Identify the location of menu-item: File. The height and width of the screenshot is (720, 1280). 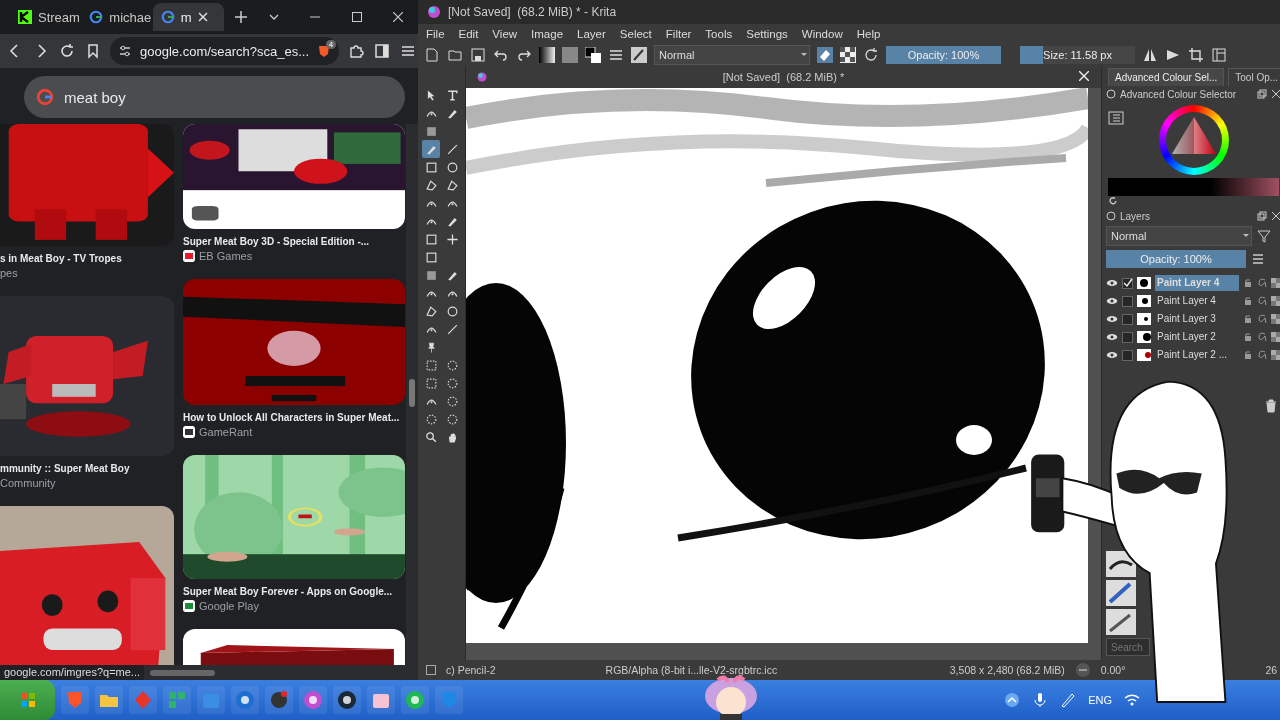
(435, 34).